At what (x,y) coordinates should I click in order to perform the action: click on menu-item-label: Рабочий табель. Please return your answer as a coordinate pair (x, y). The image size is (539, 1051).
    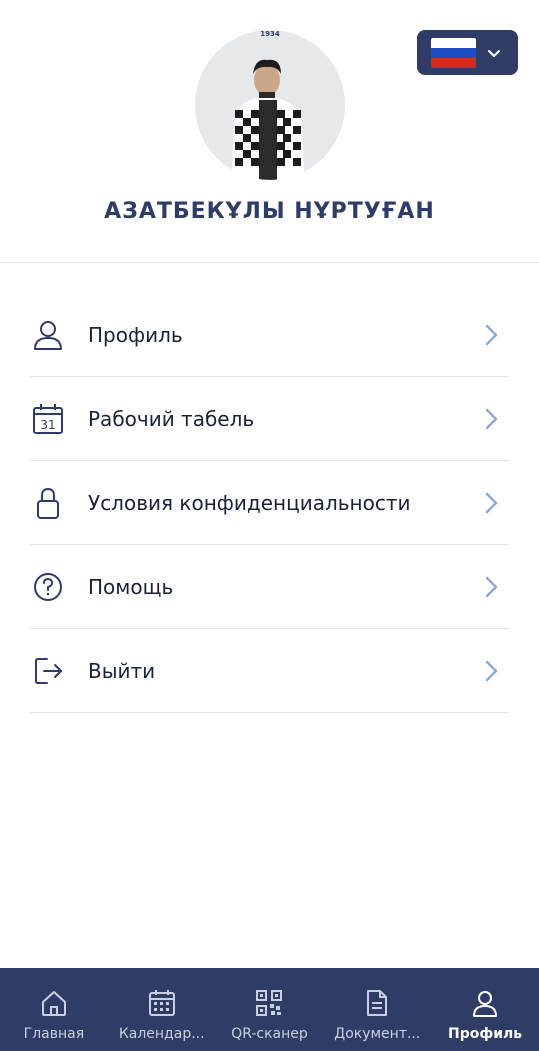
    Looking at the image, I should click on (171, 418).